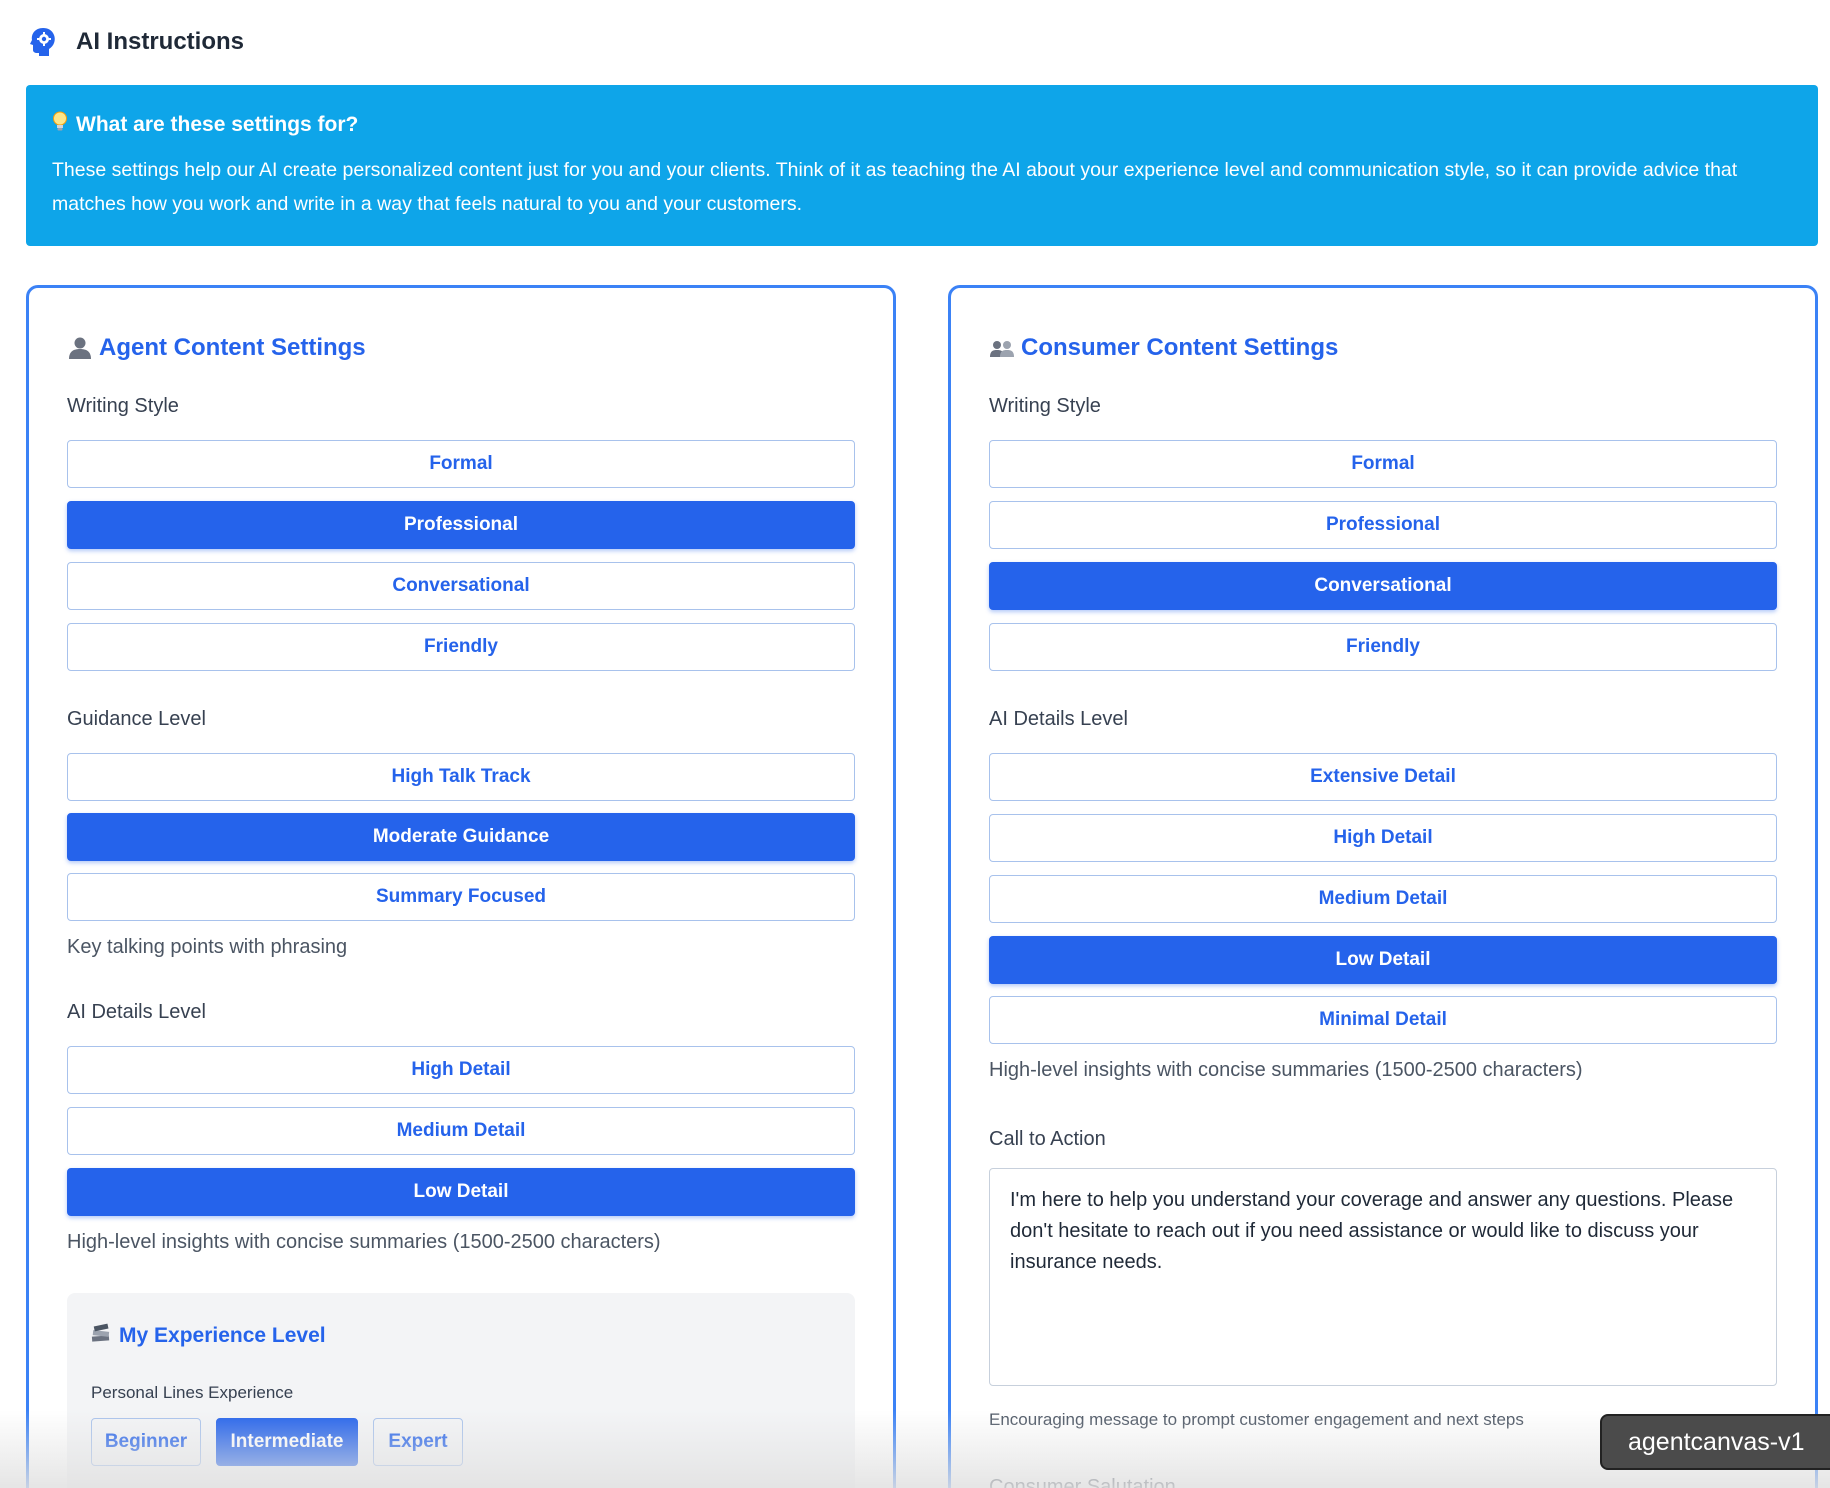 The image size is (1830, 1488). Describe the element at coordinates (101, 1336) in the screenshot. I see `books-icon` at that location.